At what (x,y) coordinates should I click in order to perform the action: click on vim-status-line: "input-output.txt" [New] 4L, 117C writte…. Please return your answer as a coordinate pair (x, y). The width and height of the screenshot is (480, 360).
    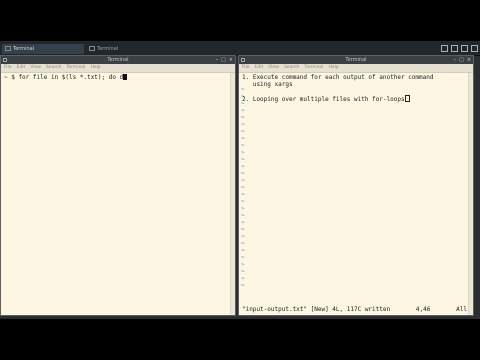
    Looking at the image, I should click on (354, 309).